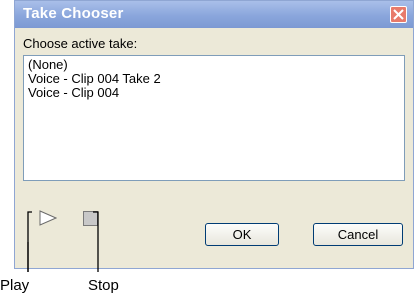  I want to click on callout-lines, so click(63, 241).